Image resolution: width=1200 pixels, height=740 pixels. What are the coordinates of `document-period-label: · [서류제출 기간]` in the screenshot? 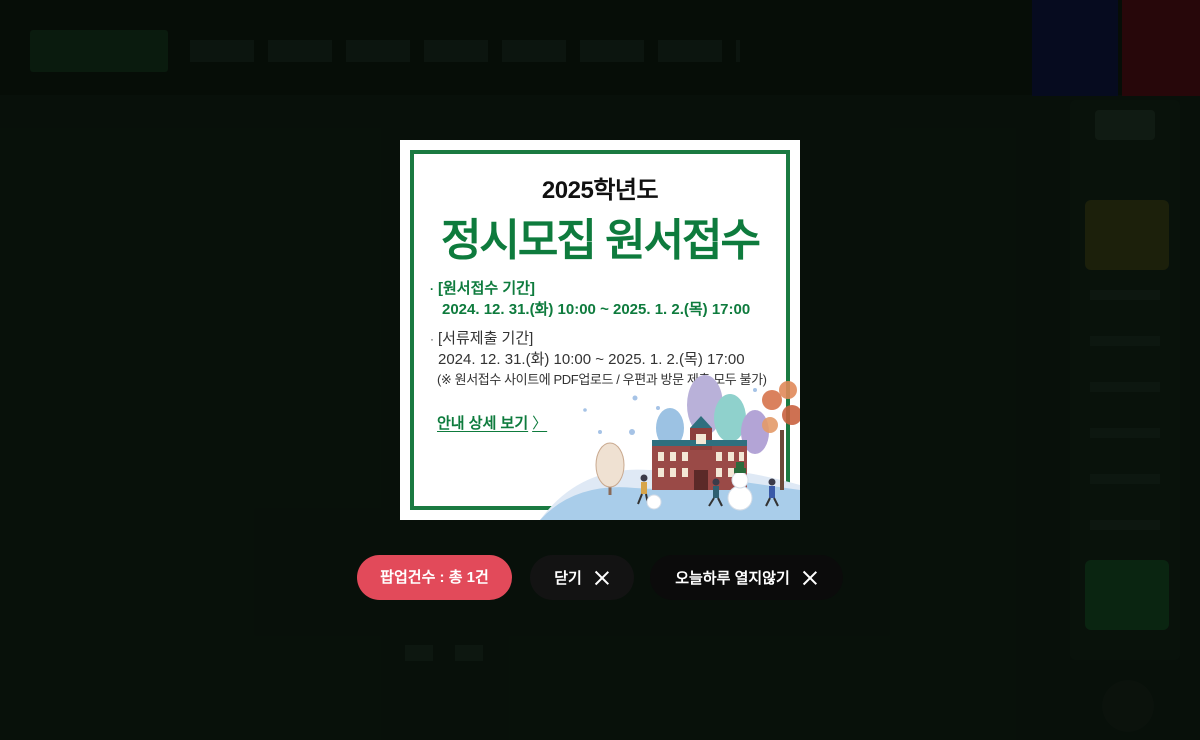 It's located at (481, 337).